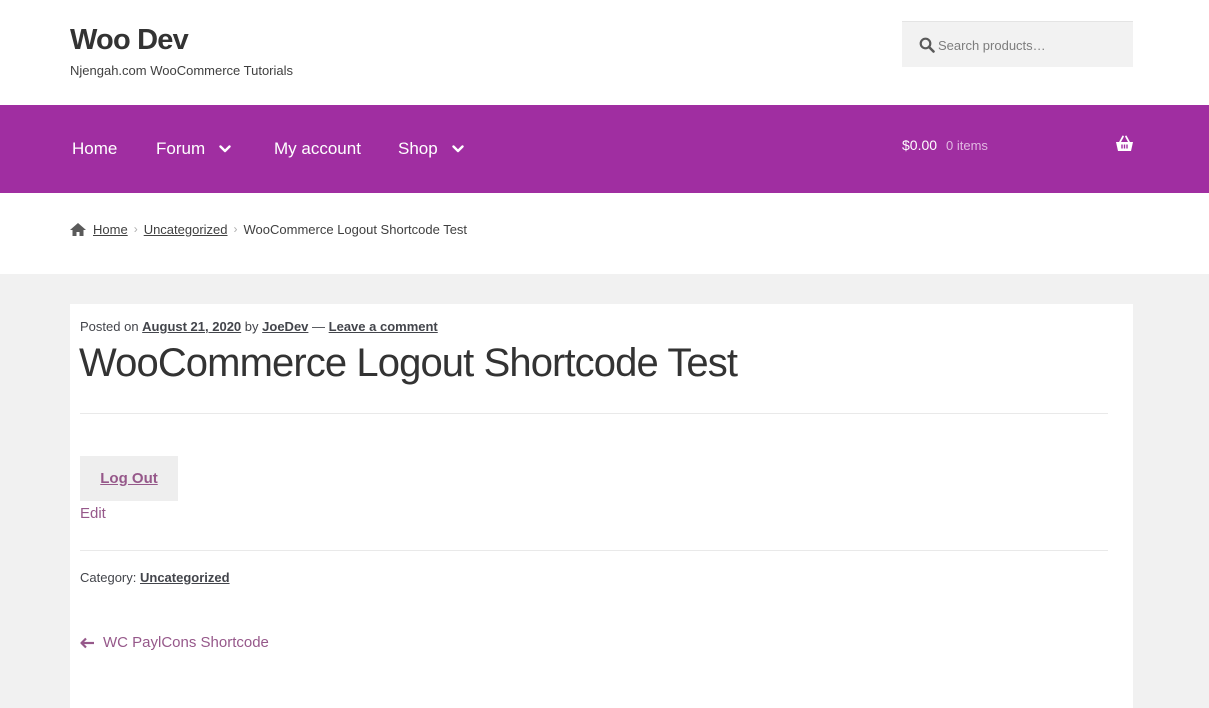  What do you see at coordinates (285, 326) in the screenshot?
I see `post-author-link: JoeDev` at bounding box center [285, 326].